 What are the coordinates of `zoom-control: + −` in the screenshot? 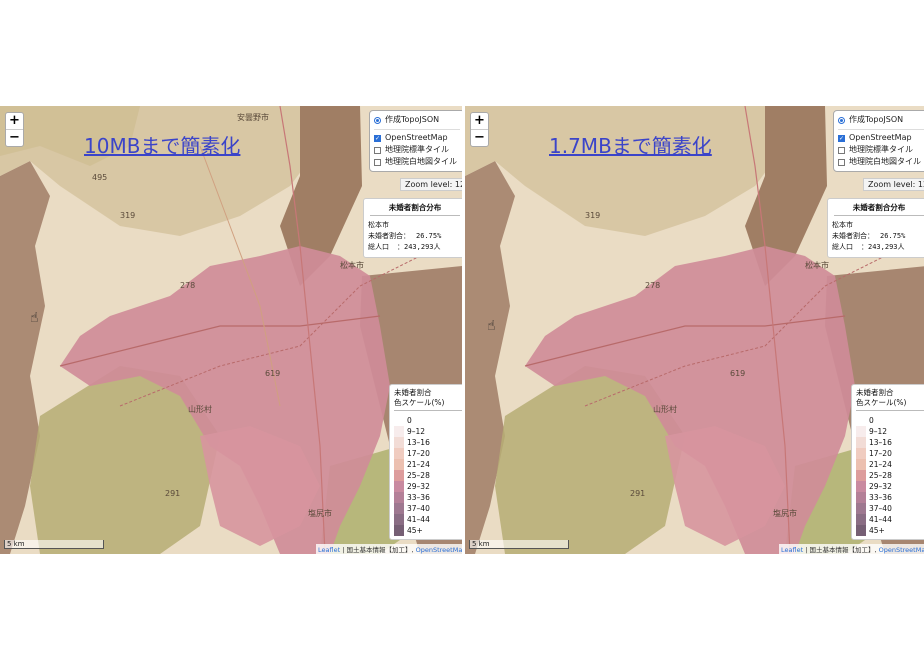 It's located at (14, 129).